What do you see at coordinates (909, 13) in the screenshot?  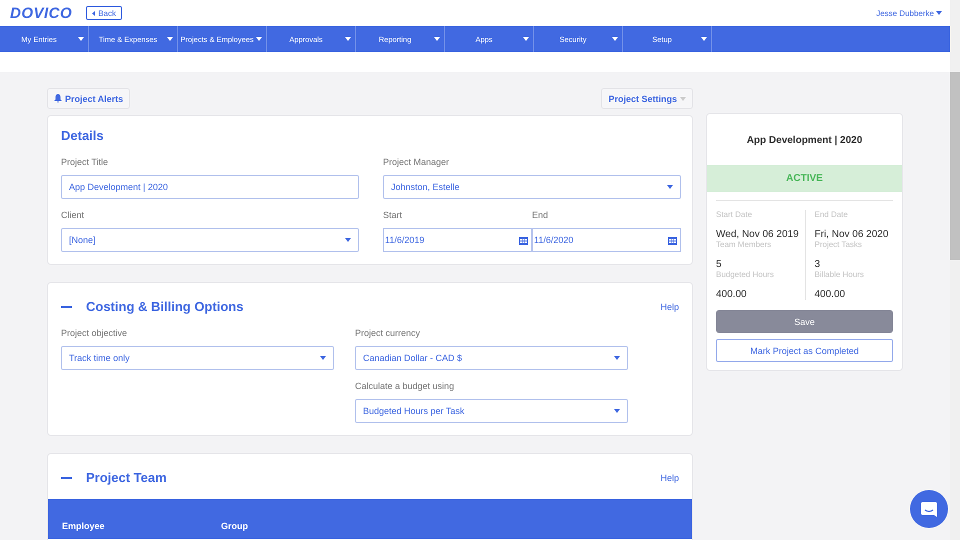 I see `user-menu: Jesse Dubberke` at bounding box center [909, 13].